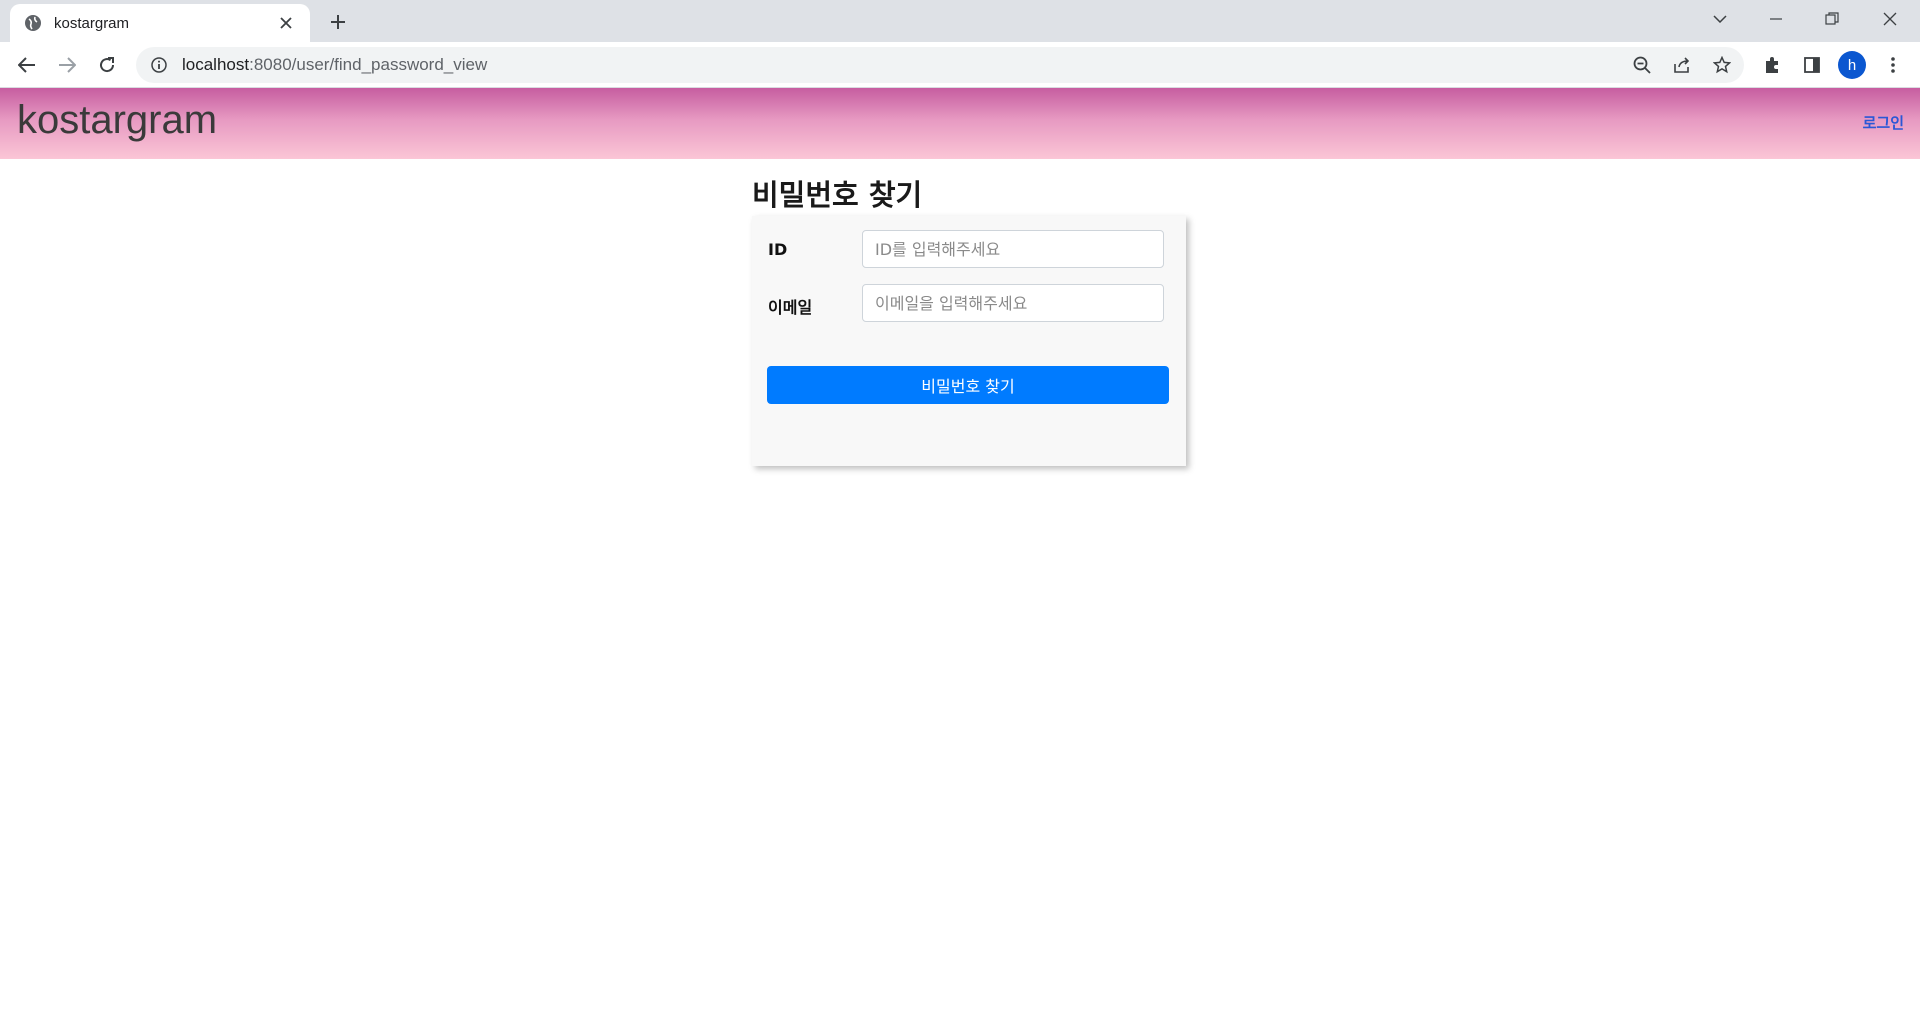 This screenshot has height=1030, width=1920. I want to click on site-brand: kostargram, so click(117, 120).